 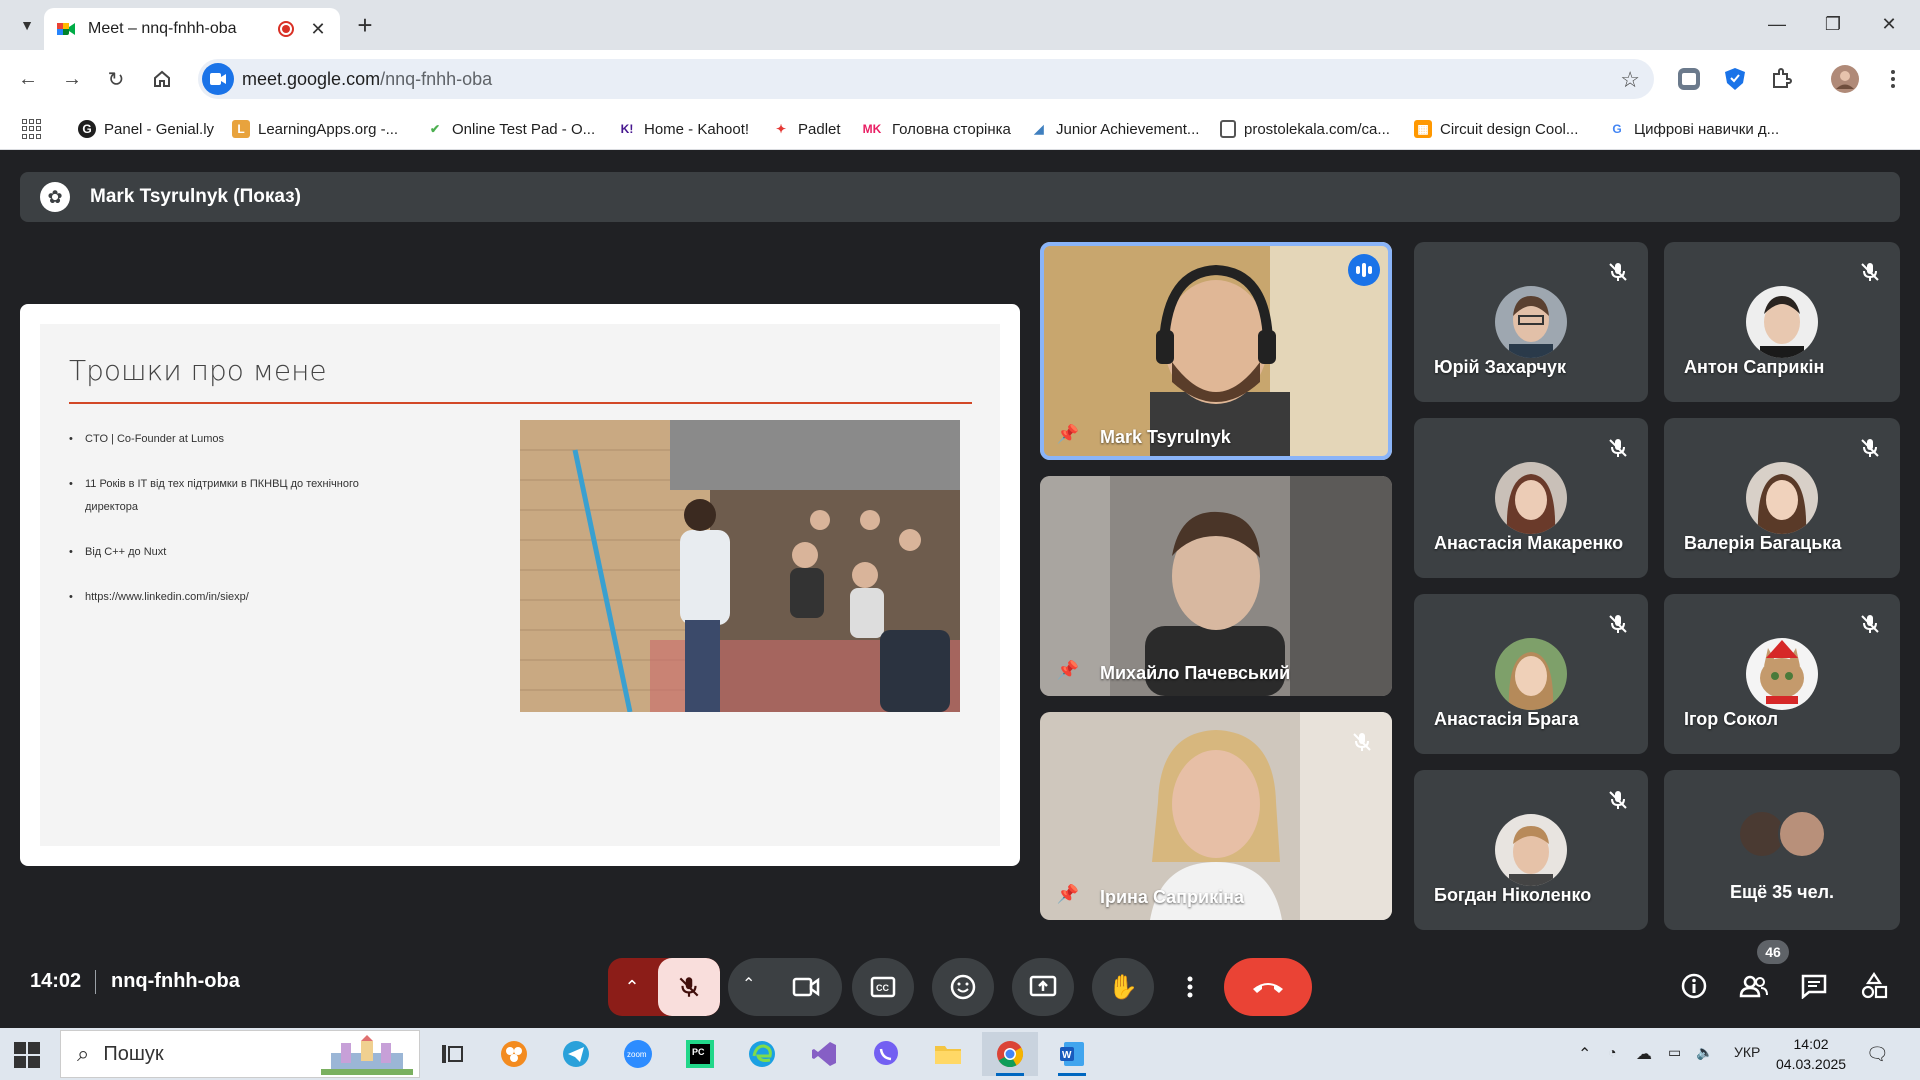 What do you see at coordinates (1781, 79) in the screenshot?
I see `extensions-puzzle-icon` at bounding box center [1781, 79].